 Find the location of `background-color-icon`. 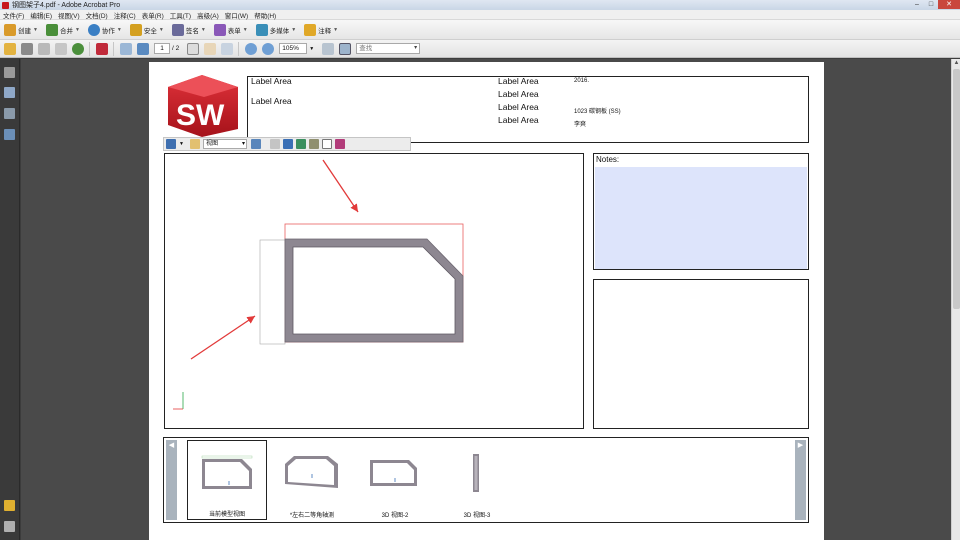

background-color-icon is located at coordinates (326, 144).